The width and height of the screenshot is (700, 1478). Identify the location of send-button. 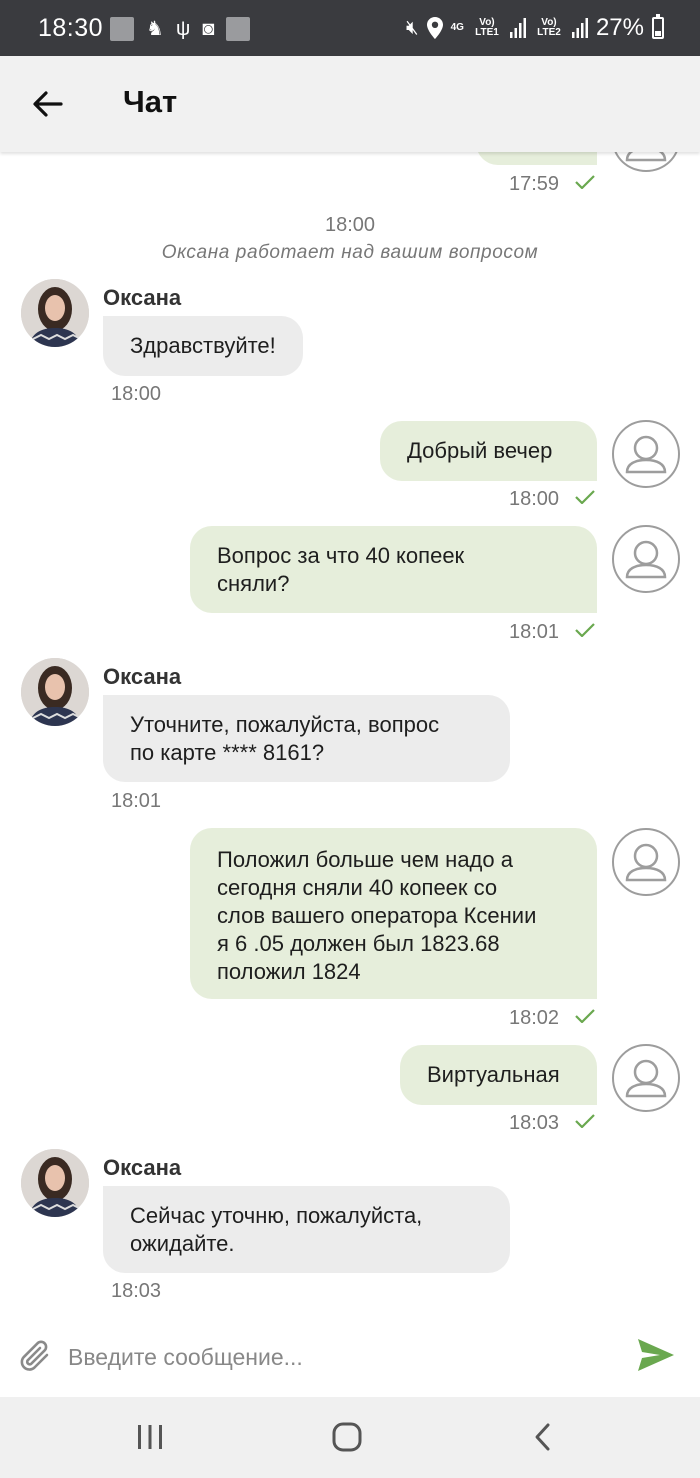
(656, 1355).